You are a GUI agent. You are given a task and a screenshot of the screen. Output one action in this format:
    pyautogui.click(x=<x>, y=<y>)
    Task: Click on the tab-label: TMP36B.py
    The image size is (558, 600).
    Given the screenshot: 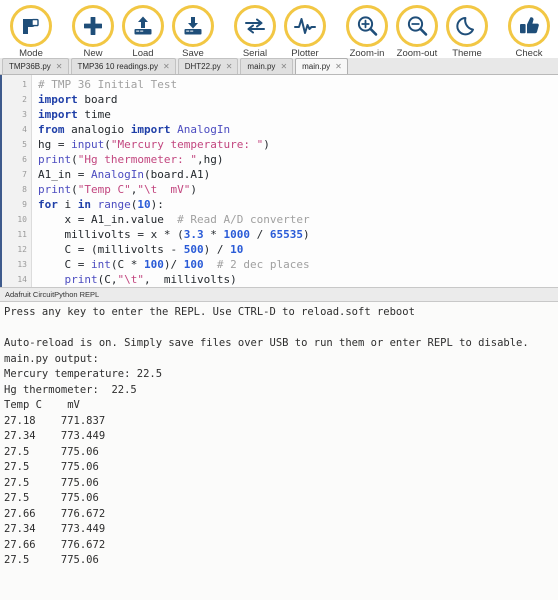 What is the action you would take?
    pyautogui.click(x=30, y=66)
    